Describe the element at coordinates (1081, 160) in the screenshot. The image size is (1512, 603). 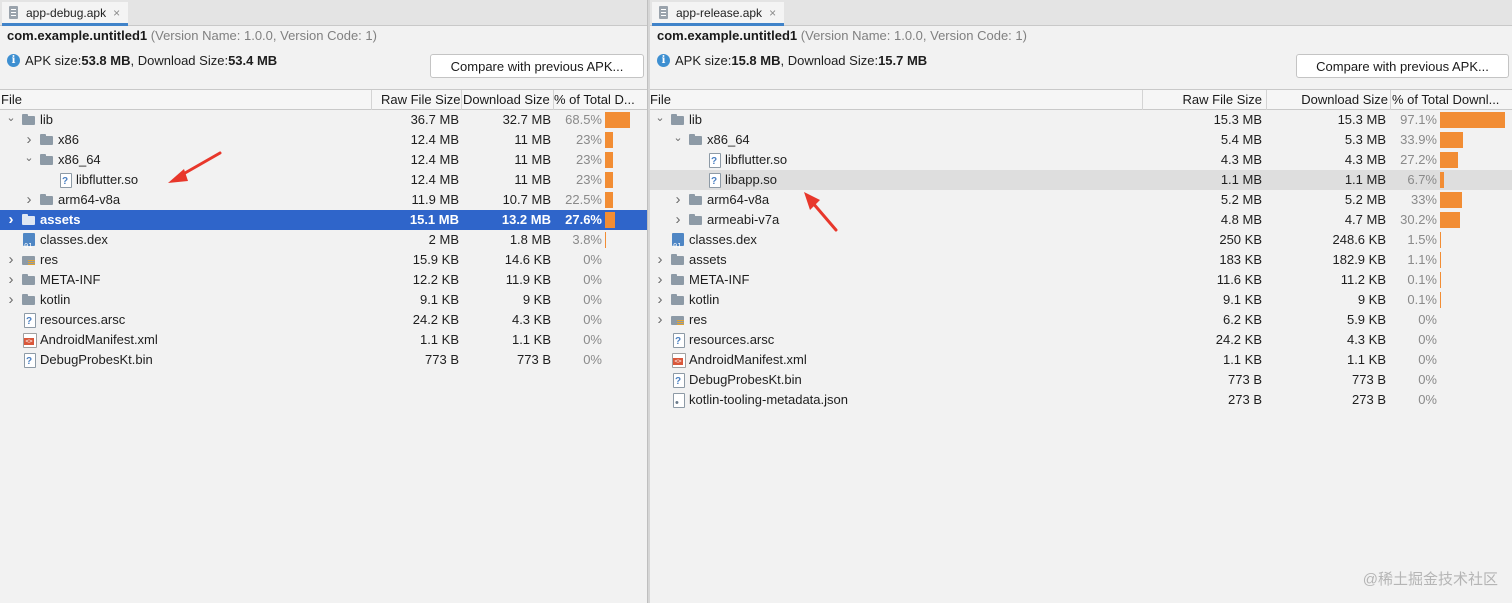
I see `table-row: libflutter.so 4.3 MB 4.3 MB 27.2%` at that location.